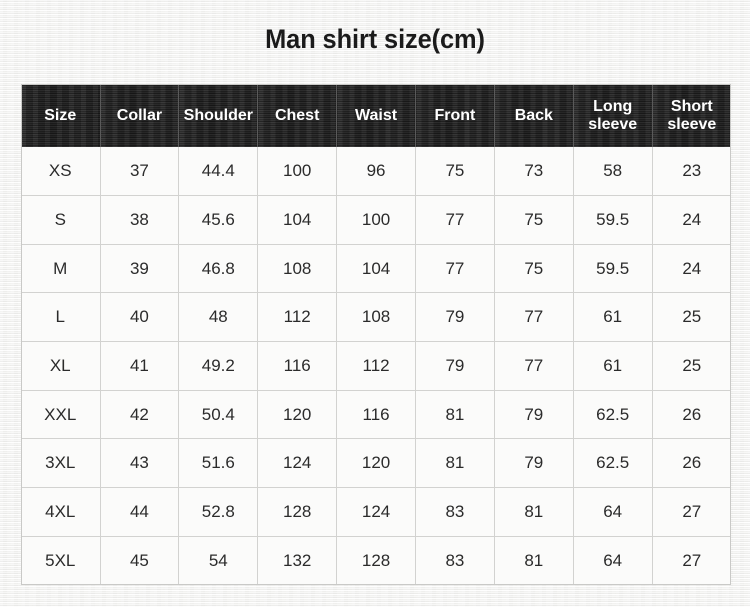  Describe the element at coordinates (297, 317) in the screenshot. I see `cell-chest: 112` at that location.